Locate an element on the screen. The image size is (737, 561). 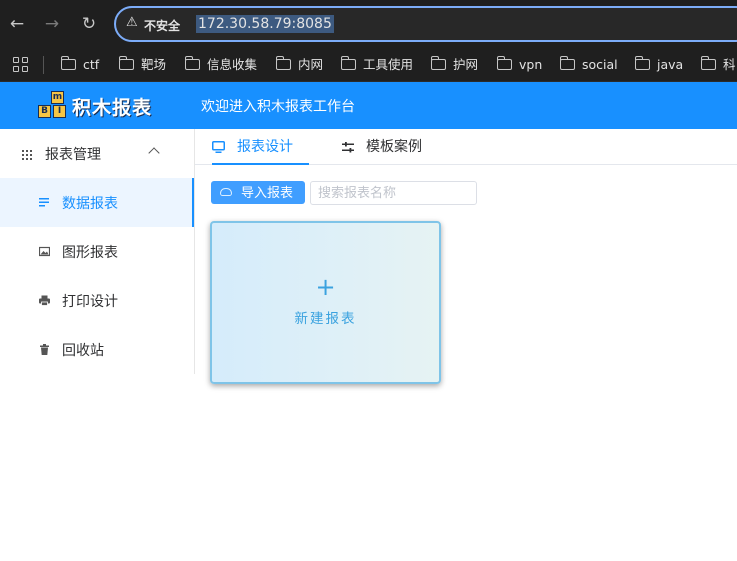
apps-grid-icon is located at coordinates (21, 65).